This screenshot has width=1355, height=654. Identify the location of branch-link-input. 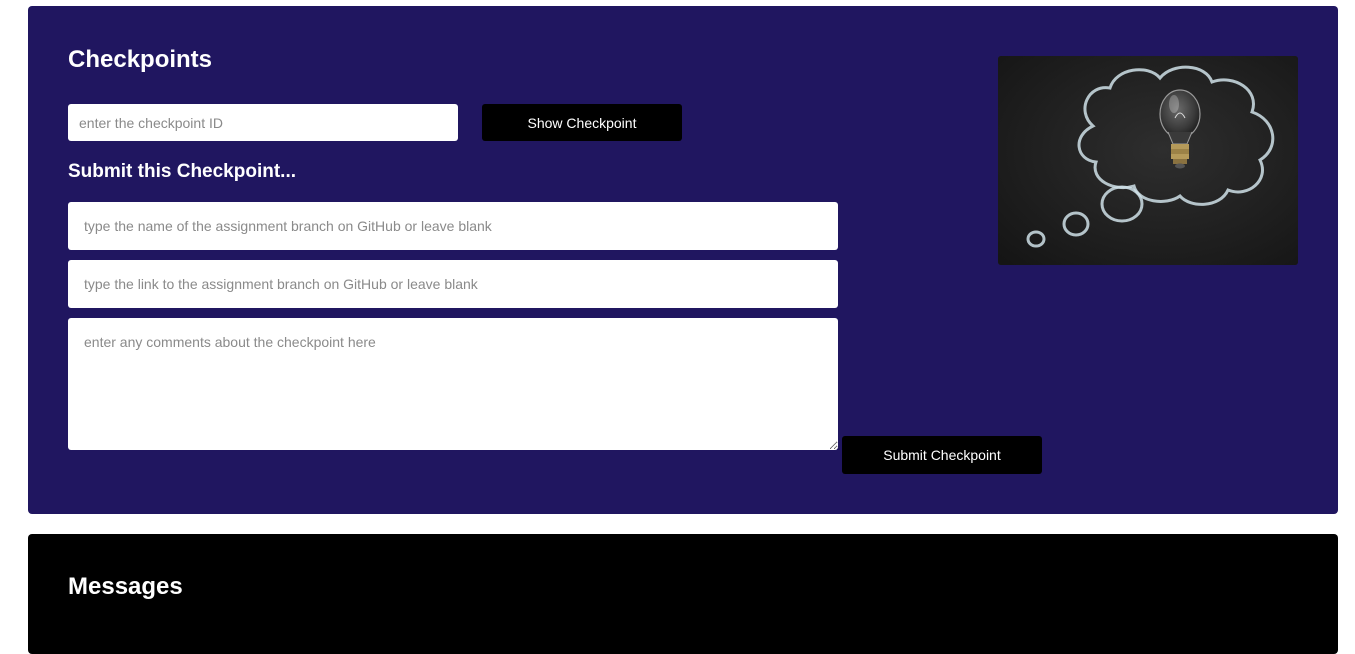
(453, 284).